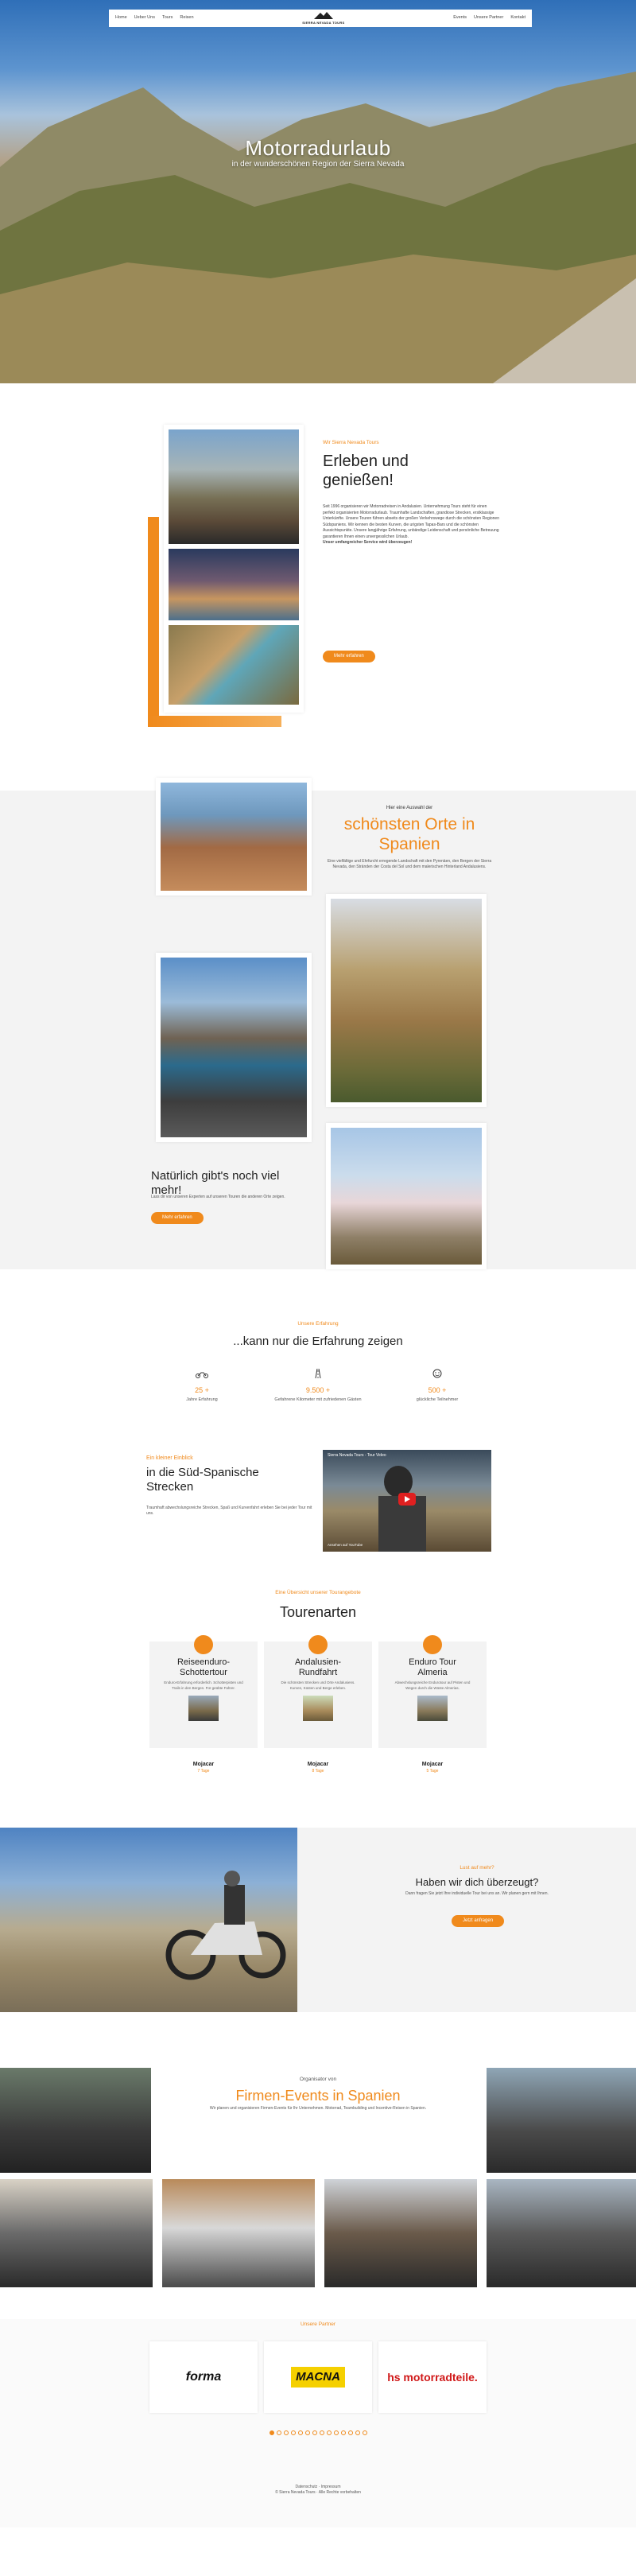 Image resolution: width=636 pixels, height=2576 pixels. What do you see at coordinates (121, 18) in the screenshot?
I see `nav-link-home: Home` at bounding box center [121, 18].